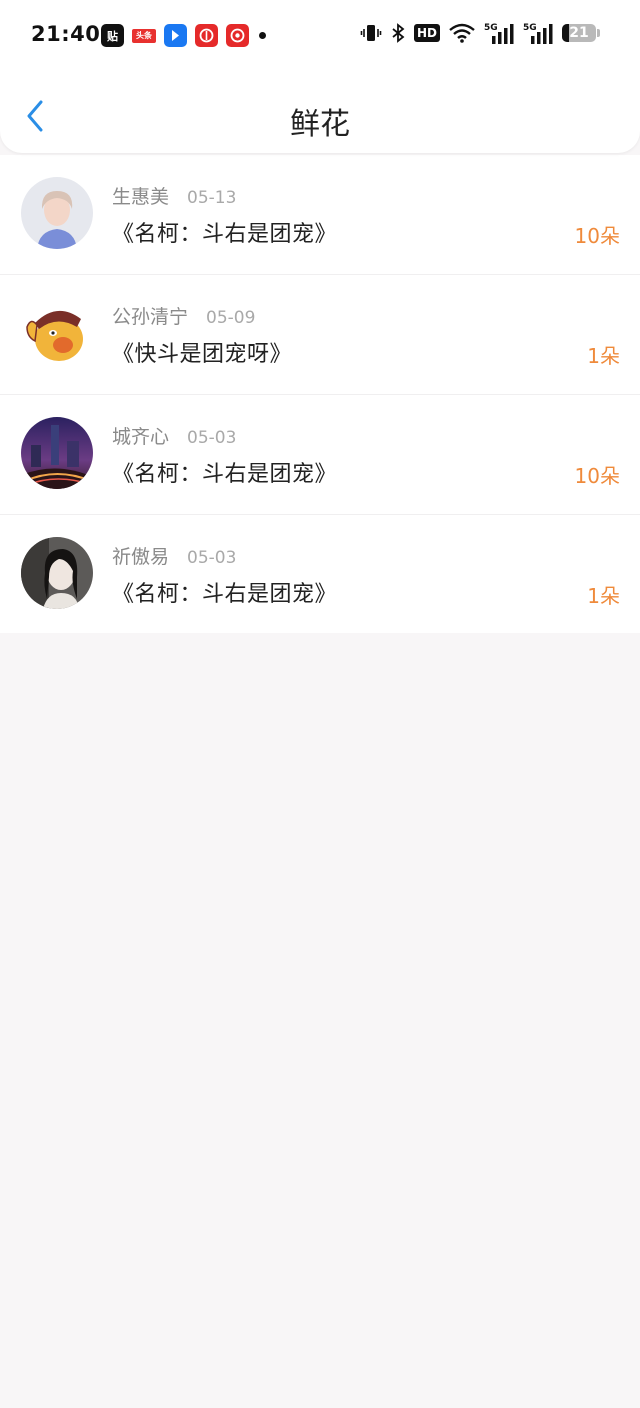 Image resolution: width=640 pixels, height=1408 pixels. Describe the element at coordinates (538, 33) in the screenshot. I see `signal-5g-icon-2: 5G` at that location.